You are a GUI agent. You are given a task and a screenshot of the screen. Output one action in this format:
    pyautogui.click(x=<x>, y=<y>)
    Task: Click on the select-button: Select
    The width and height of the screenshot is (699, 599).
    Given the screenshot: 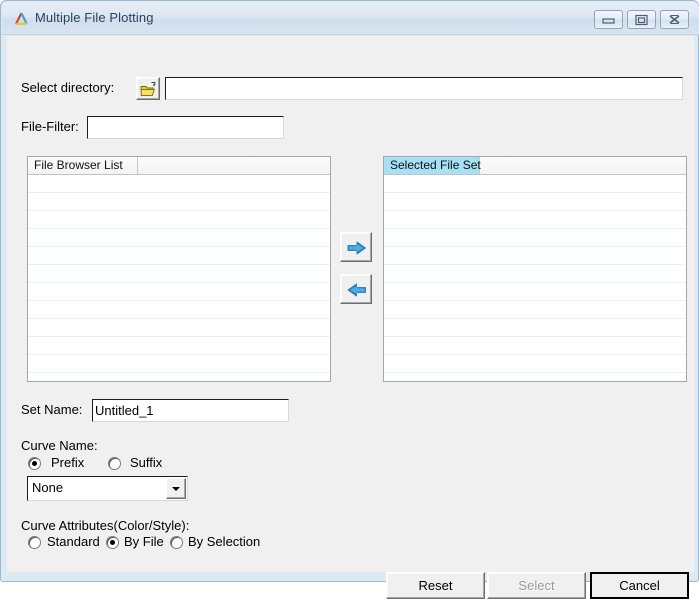 What is the action you would take?
    pyautogui.click(x=536, y=585)
    